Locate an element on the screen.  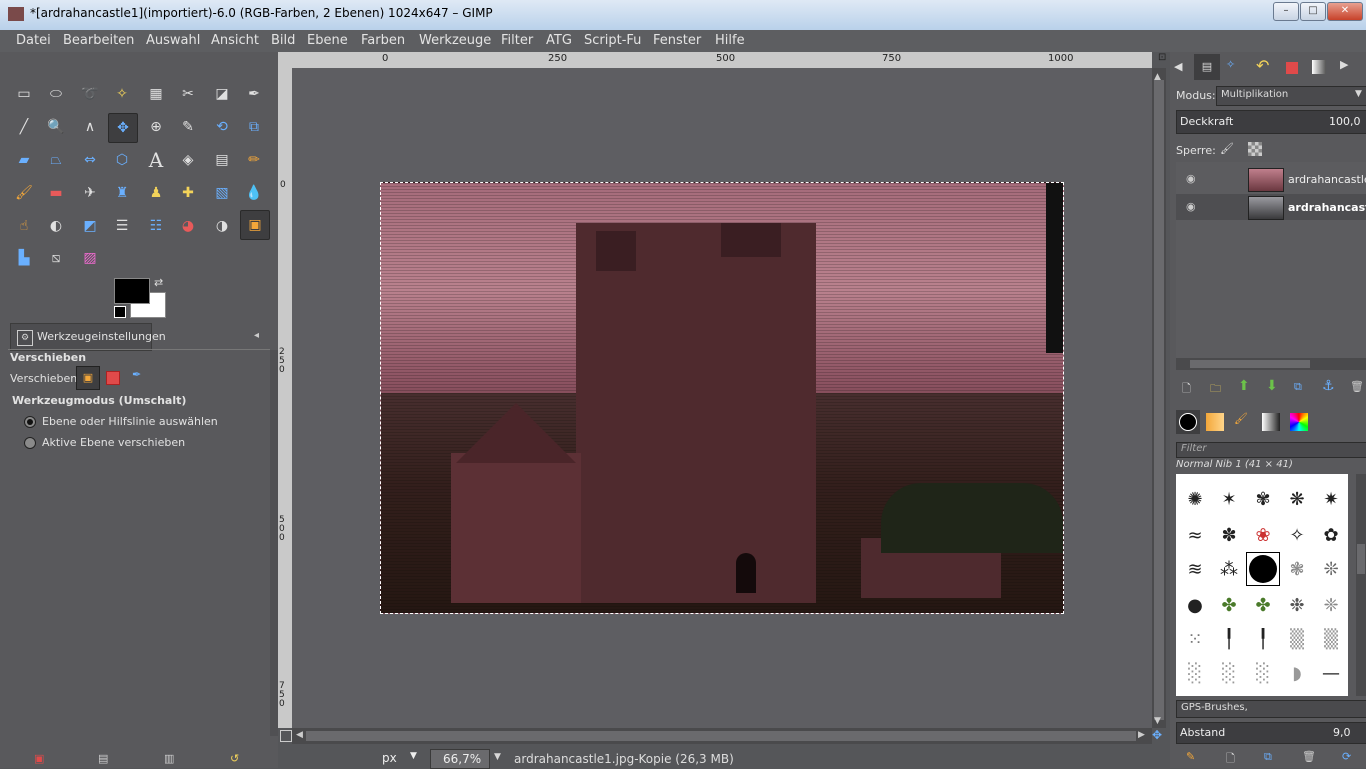
layer-name: ardrahancastl is located at coordinates (1327, 207).